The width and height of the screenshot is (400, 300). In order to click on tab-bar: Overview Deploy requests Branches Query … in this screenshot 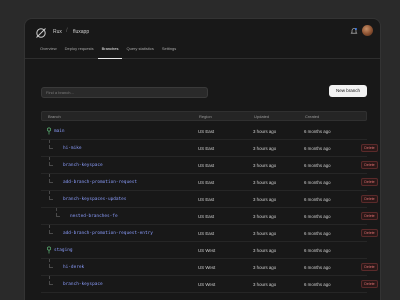, I will do `click(102, 51)`.